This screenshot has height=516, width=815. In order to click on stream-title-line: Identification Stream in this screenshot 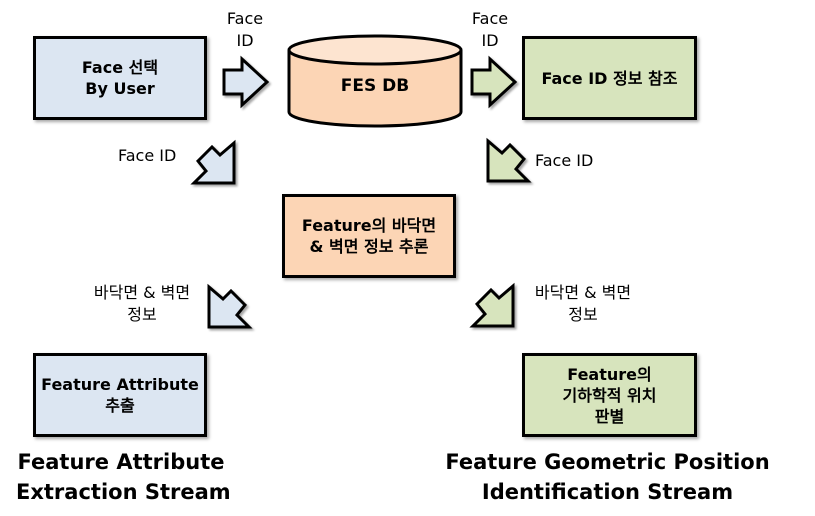, I will do `click(607, 492)`.